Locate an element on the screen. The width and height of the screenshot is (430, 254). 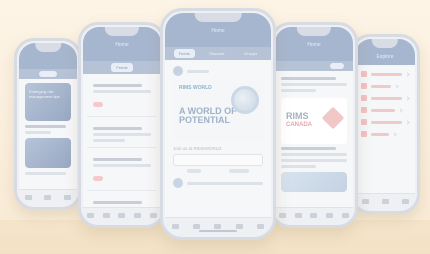
phone-screen: Home RIMS CANADA is located at coordinates (314, 125).